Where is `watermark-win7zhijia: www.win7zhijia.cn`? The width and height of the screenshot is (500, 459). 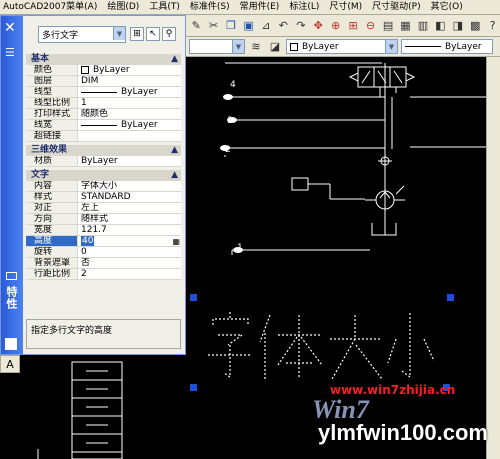
watermark-win7zhijia: www.win7zhijia.cn is located at coordinates (393, 390).